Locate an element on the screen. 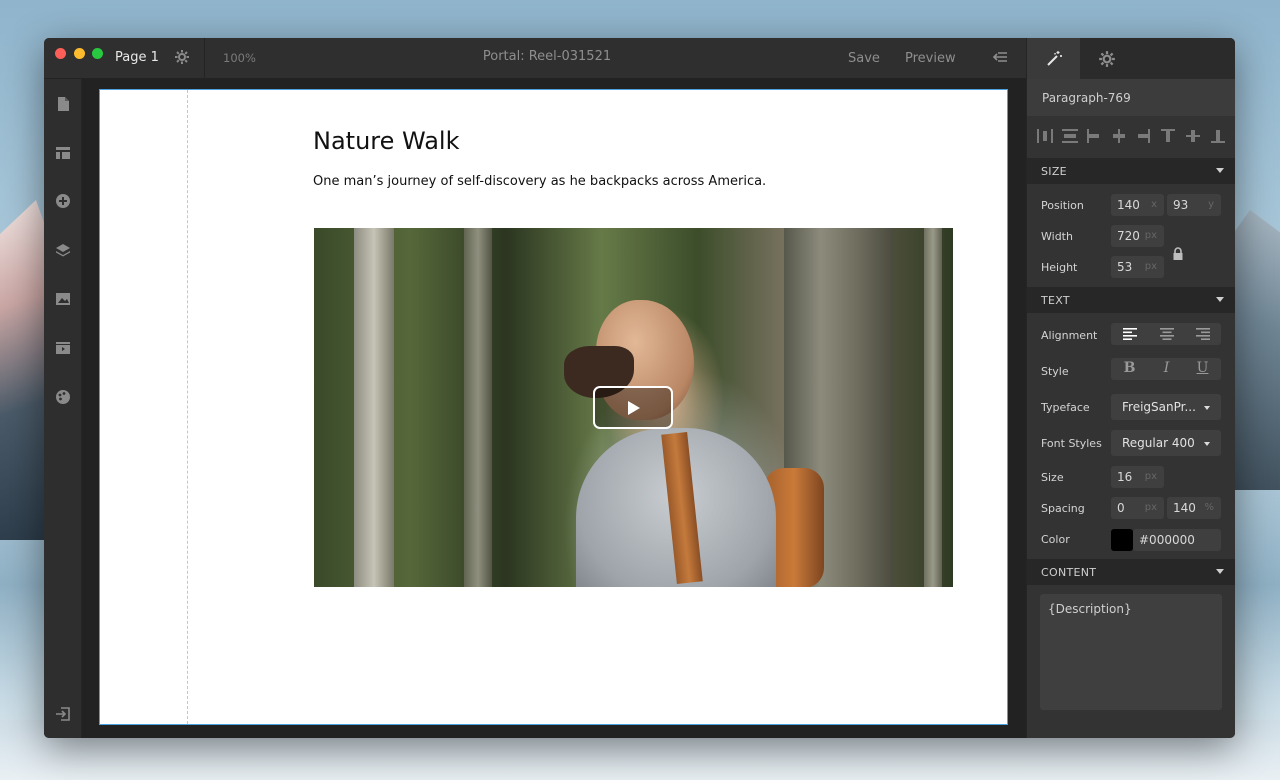 The width and height of the screenshot is (1280, 780). content-value: {Description} is located at coordinates (1090, 609).